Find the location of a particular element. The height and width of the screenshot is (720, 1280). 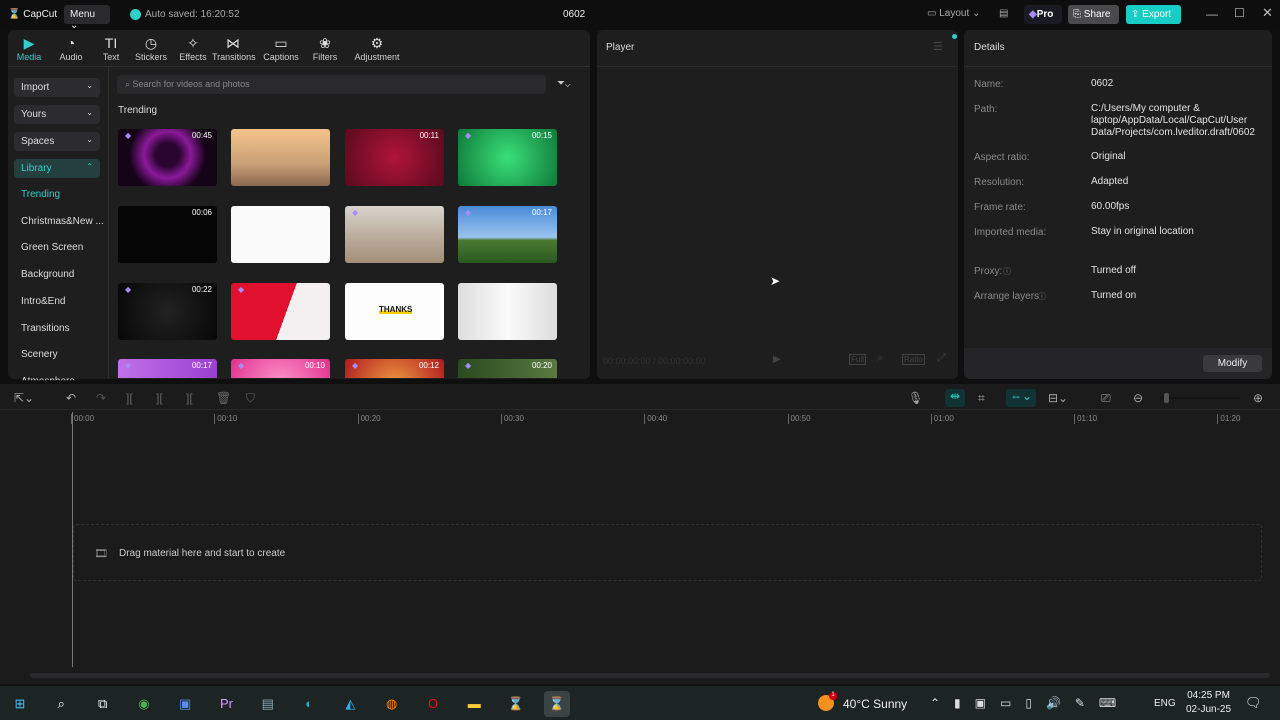

select-tool-icon: ⇱⌄ is located at coordinates (24, 398).